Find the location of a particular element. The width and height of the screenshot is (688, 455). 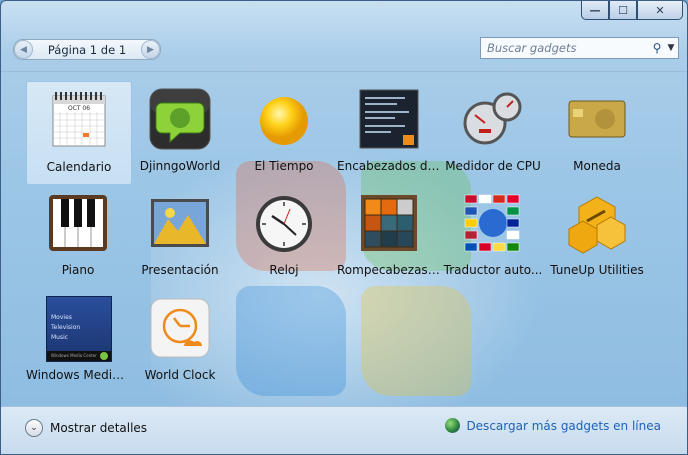

world-clock-icon is located at coordinates (180, 328).